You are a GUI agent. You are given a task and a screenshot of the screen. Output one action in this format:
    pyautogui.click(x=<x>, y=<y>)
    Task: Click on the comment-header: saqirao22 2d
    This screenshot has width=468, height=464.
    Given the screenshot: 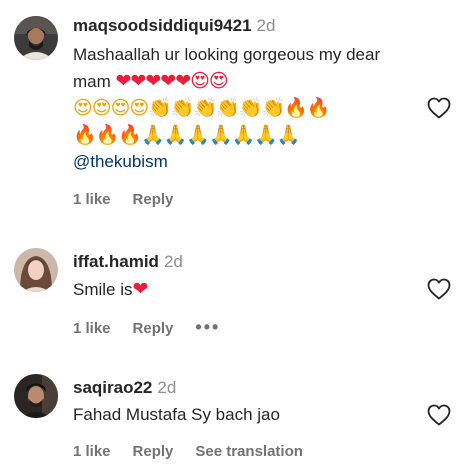 What is the action you would take?
    pyautogui.click(x=242, y=388)
    